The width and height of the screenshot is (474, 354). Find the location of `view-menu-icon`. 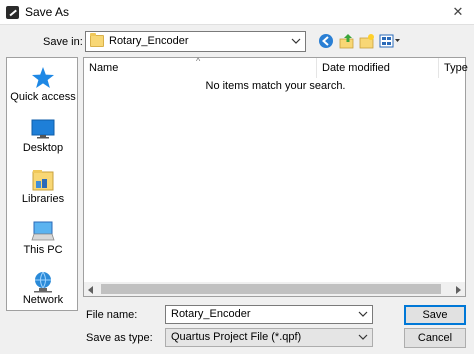

view-menu-icon is located at coordinates (390, 41).